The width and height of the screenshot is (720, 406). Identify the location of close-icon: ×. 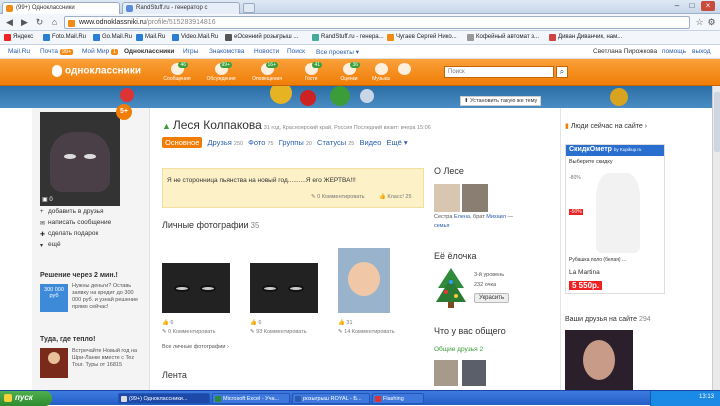
(708, 6).